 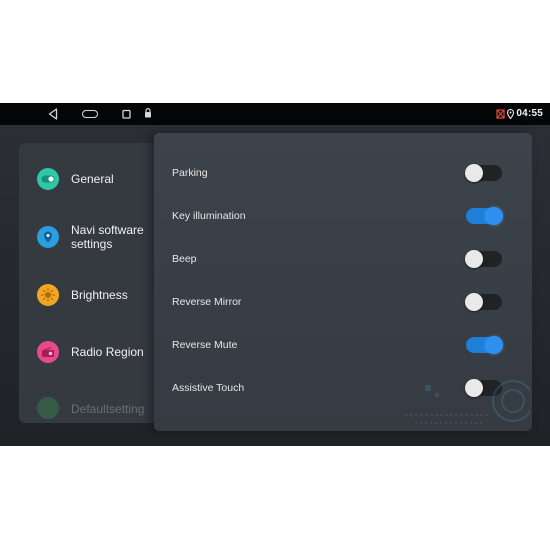 I want to click on watermark-graphic, so click(x=467, y=402).